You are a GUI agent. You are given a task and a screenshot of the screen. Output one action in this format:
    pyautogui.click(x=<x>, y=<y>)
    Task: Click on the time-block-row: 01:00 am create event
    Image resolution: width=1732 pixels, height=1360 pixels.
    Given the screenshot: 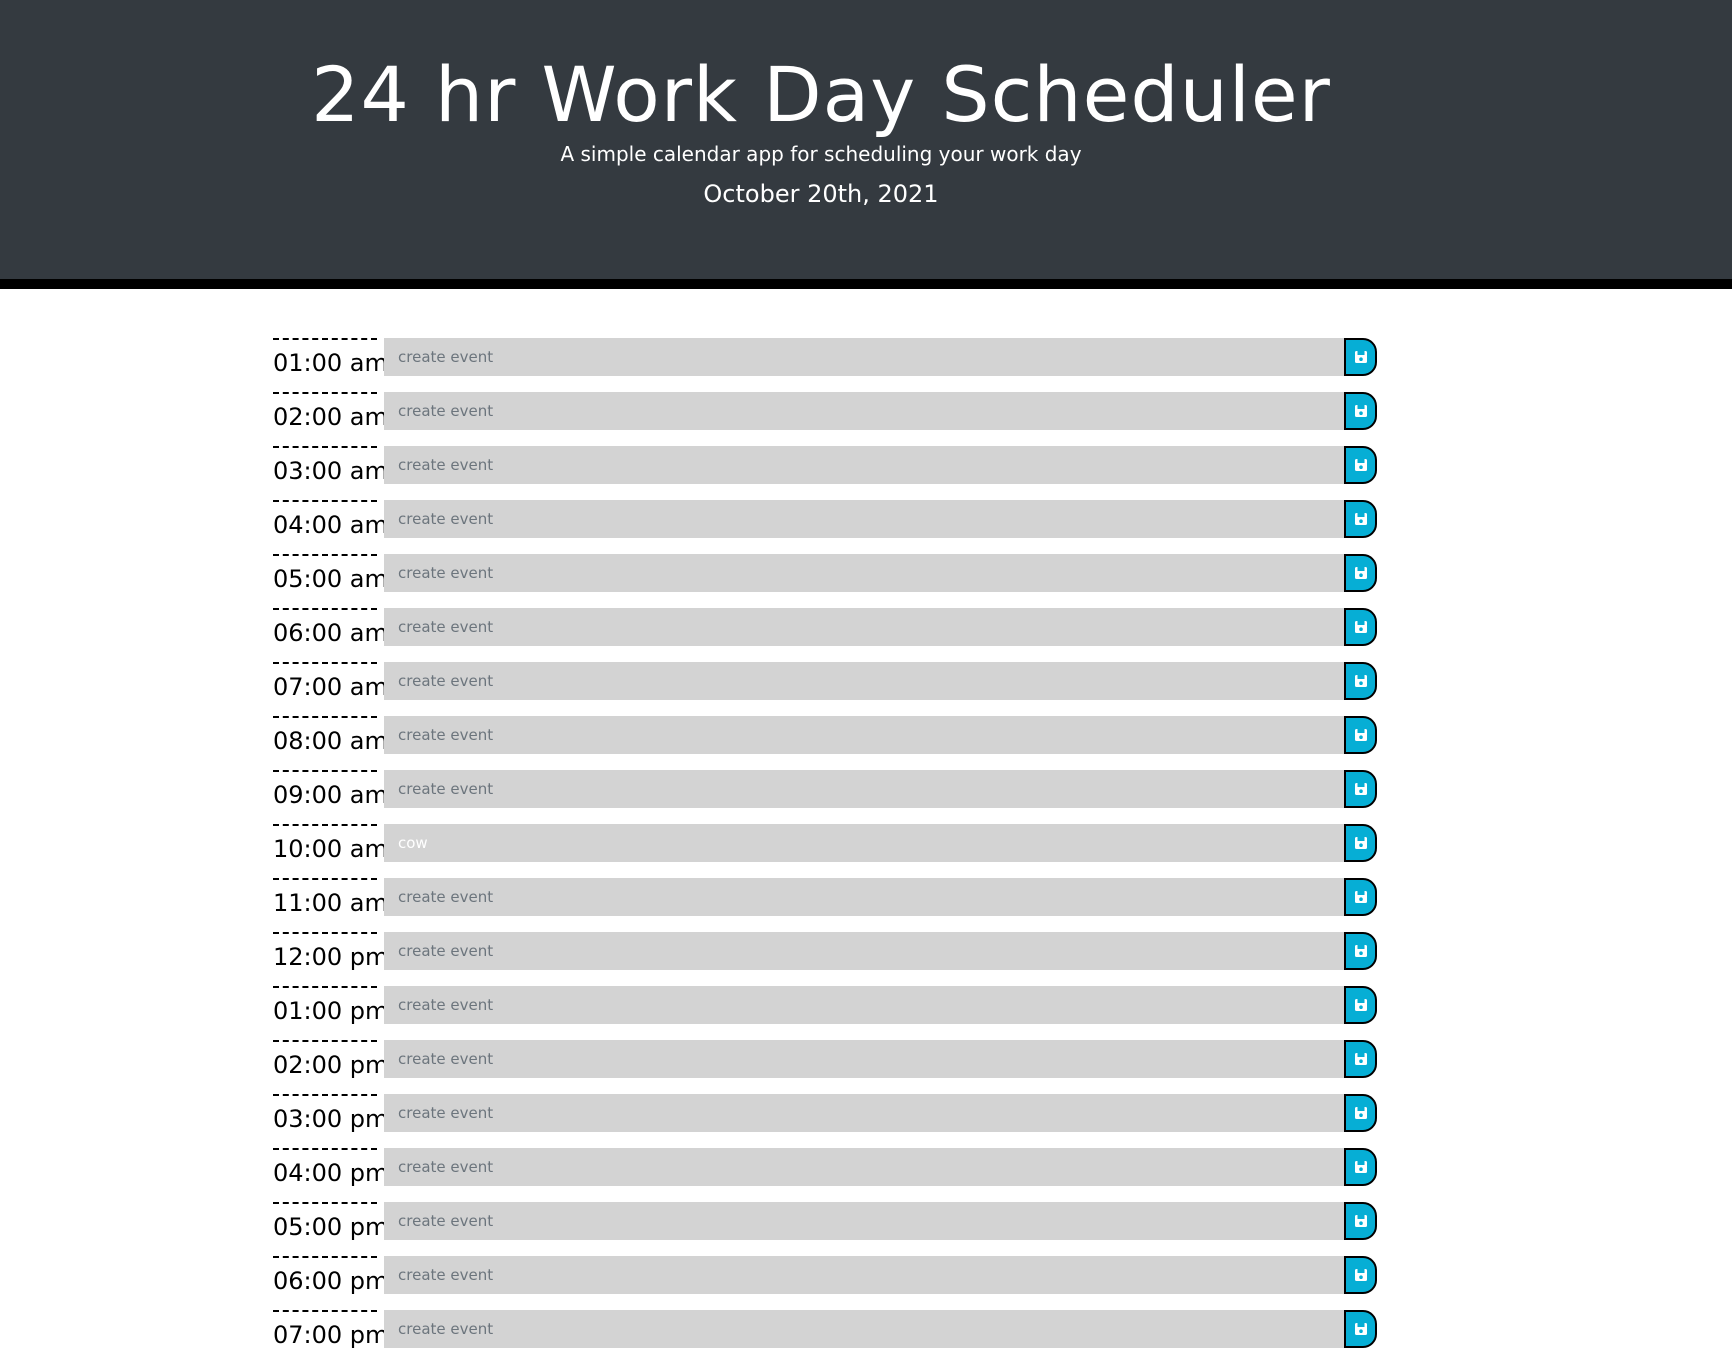 What is the action you would take?
    pyautogui.click(x=825, y=357)
    